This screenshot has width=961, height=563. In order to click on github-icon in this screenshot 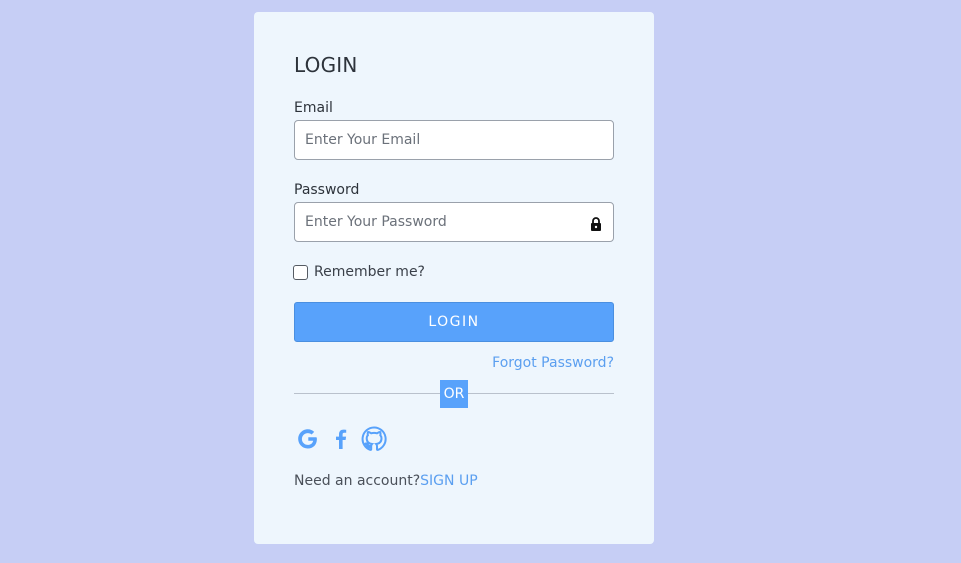, I will do `click(374, 439)`.